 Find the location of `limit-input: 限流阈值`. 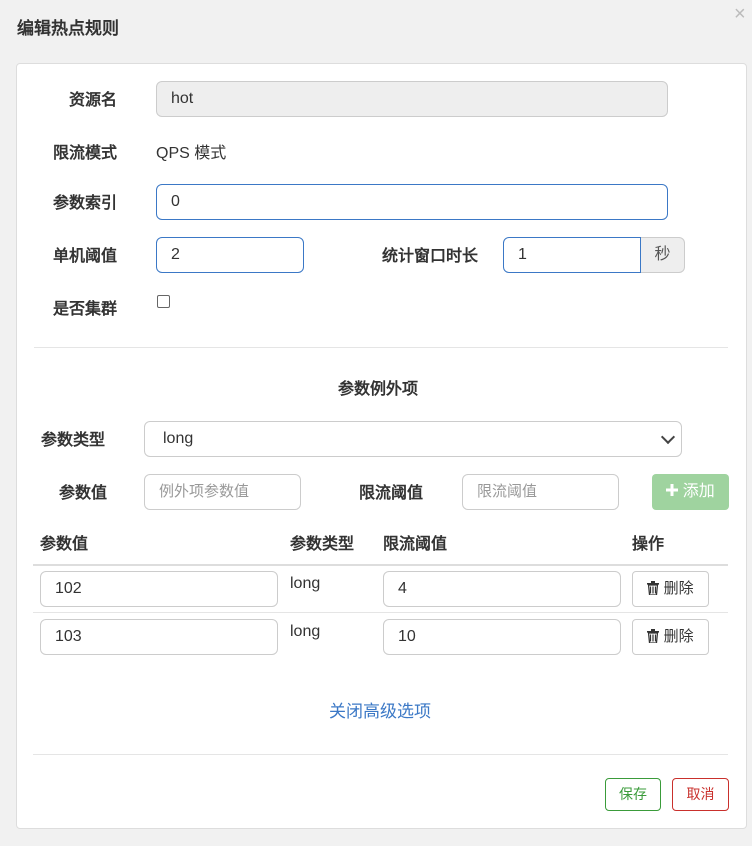

limit-input: 限流阈值 is located at coordinates (540, 492).